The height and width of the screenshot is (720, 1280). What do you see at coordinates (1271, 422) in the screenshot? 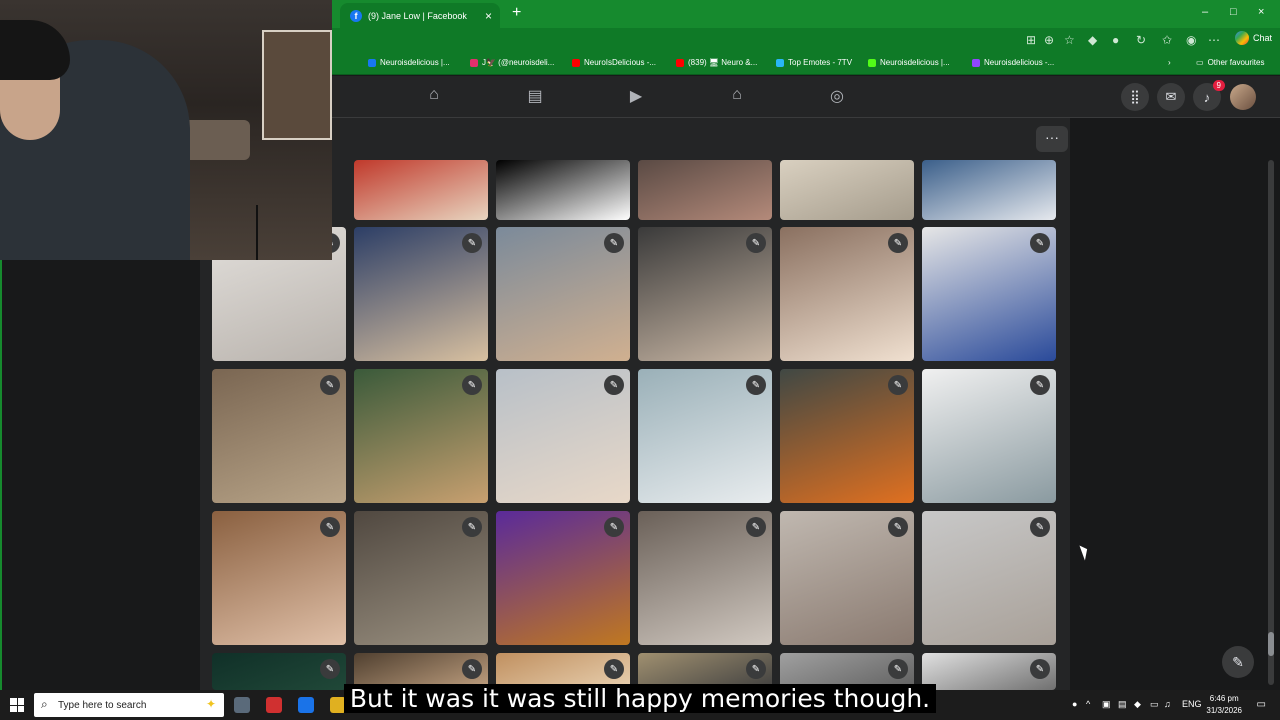
I see `scrollbar-track` at bounding box center [1271, 422].